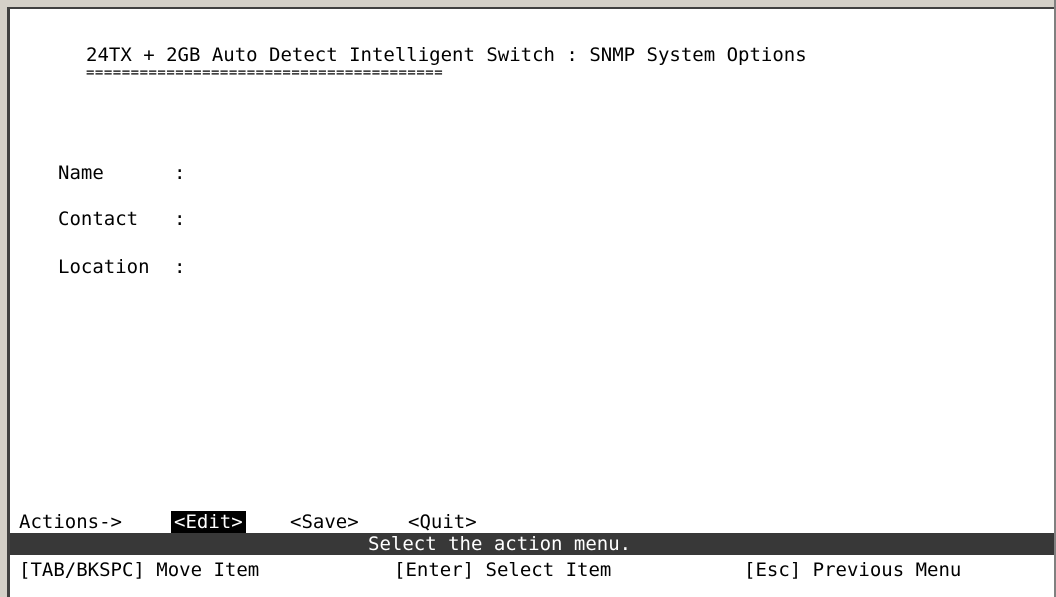  I want to click on status-bar: Select the action menu., so click(532, 544).